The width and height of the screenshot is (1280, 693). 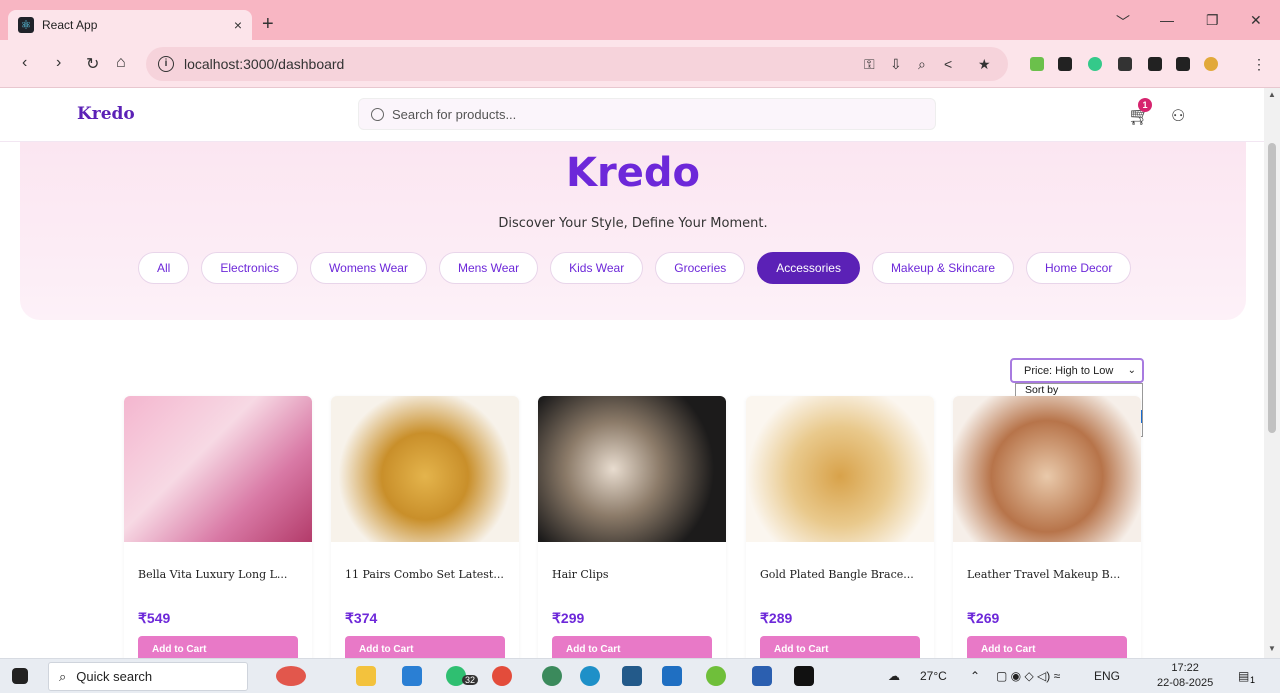 I want to click on scroll-down-icon: ▼, so click(x=1272, y=648).